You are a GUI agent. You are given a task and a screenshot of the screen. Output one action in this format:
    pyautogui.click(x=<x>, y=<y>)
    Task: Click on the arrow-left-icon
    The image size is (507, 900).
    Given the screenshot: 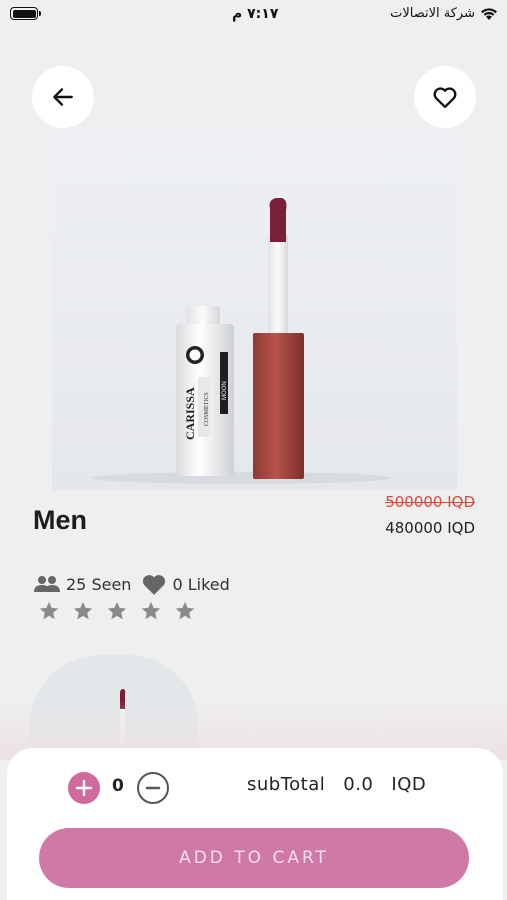 What is the action you would take?
    pyautogui.click(x=63, y=97)
    